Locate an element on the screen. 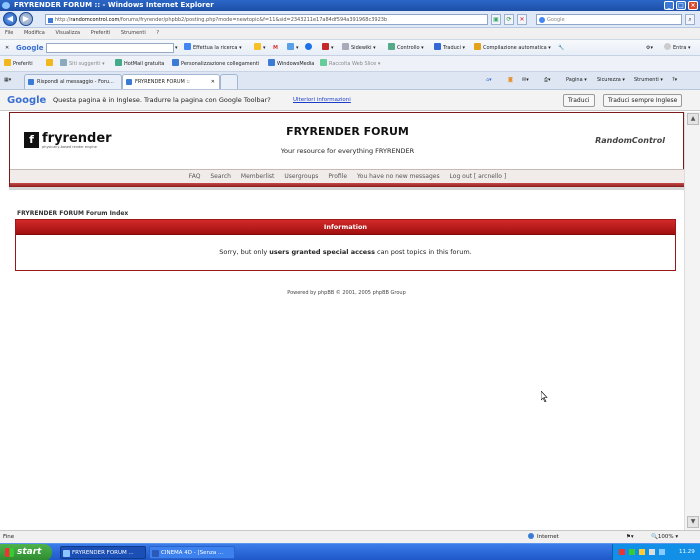  favorites-button: Preferiti is located at coordinates (18, 64).